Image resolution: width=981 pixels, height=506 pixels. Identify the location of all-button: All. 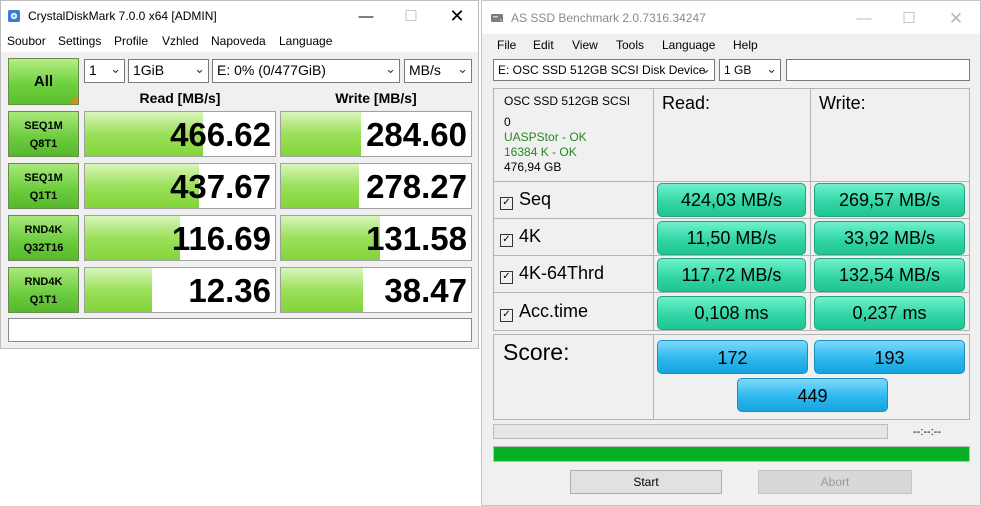
(43, 81).